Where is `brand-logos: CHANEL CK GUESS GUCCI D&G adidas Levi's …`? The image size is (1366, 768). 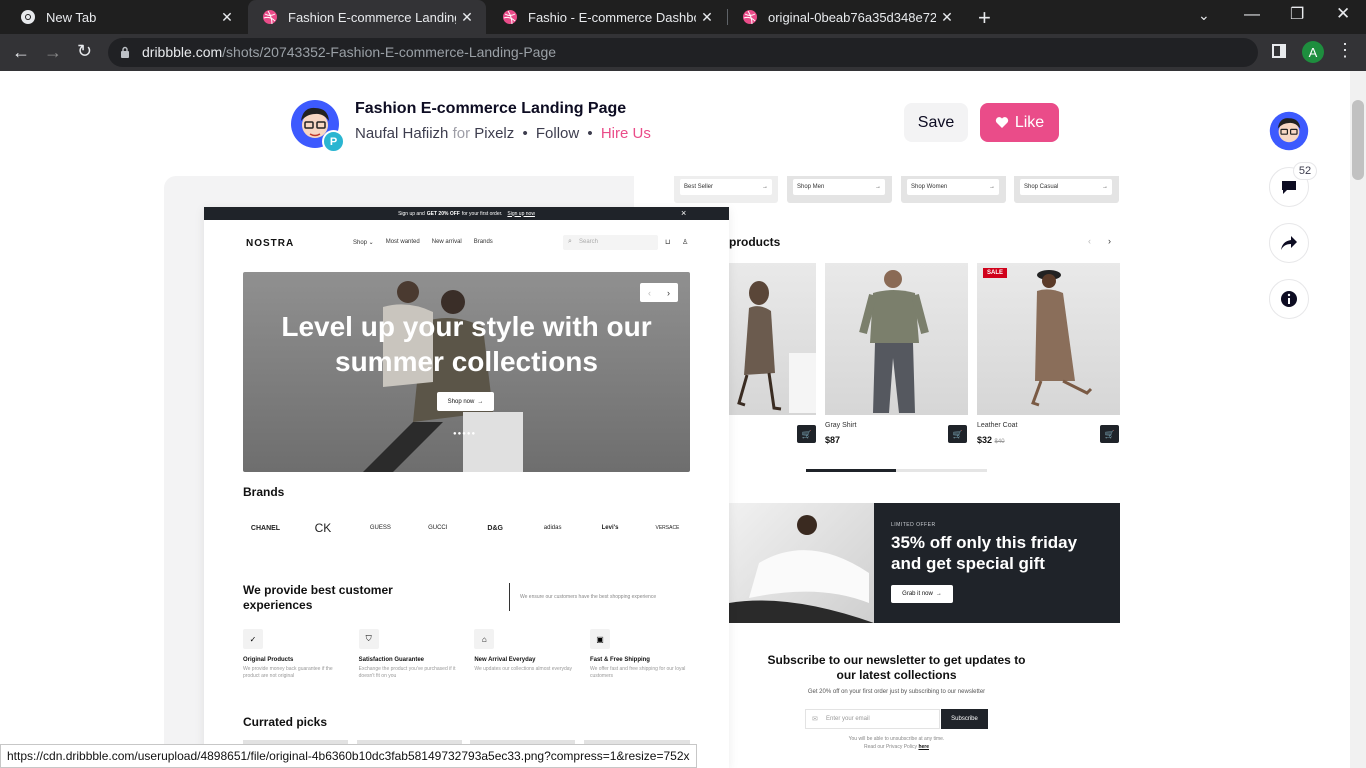
brand-logos: CHANEL CK GUESS GUCCI D&G adidas Levi's … is located at coordinates (466, 528).